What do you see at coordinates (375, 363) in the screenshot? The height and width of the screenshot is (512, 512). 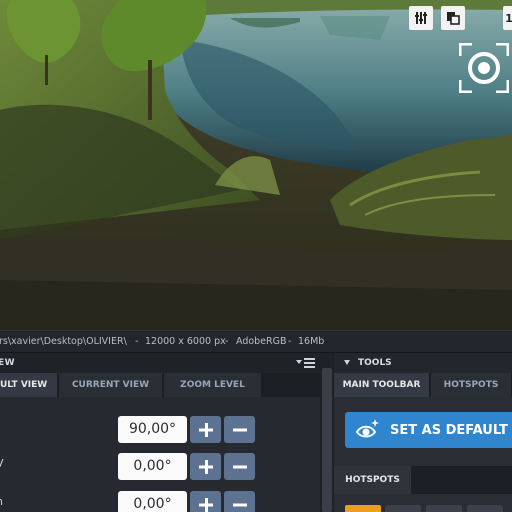 I see `tools-title: TOOLS` at bounding box center [375, 363].